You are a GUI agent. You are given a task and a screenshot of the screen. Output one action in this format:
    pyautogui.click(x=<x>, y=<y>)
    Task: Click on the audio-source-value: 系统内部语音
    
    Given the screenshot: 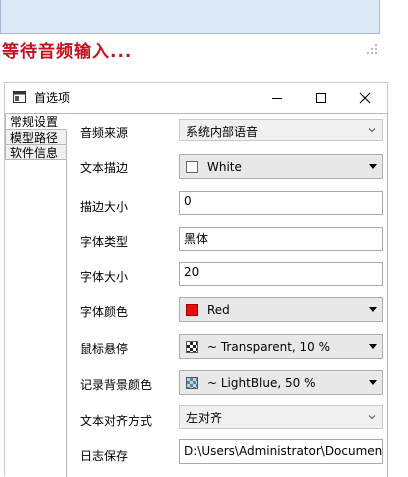 What is the action you would take?
    pyautogui.click(x=222, y=132)
    